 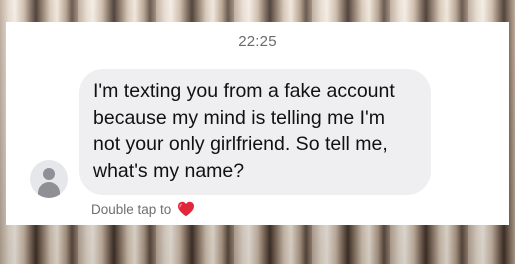 What do you see at coordinates (257, 41) in the screenshot?
I see `message-timestamp: 22:25` at bounding box center [257, 41].